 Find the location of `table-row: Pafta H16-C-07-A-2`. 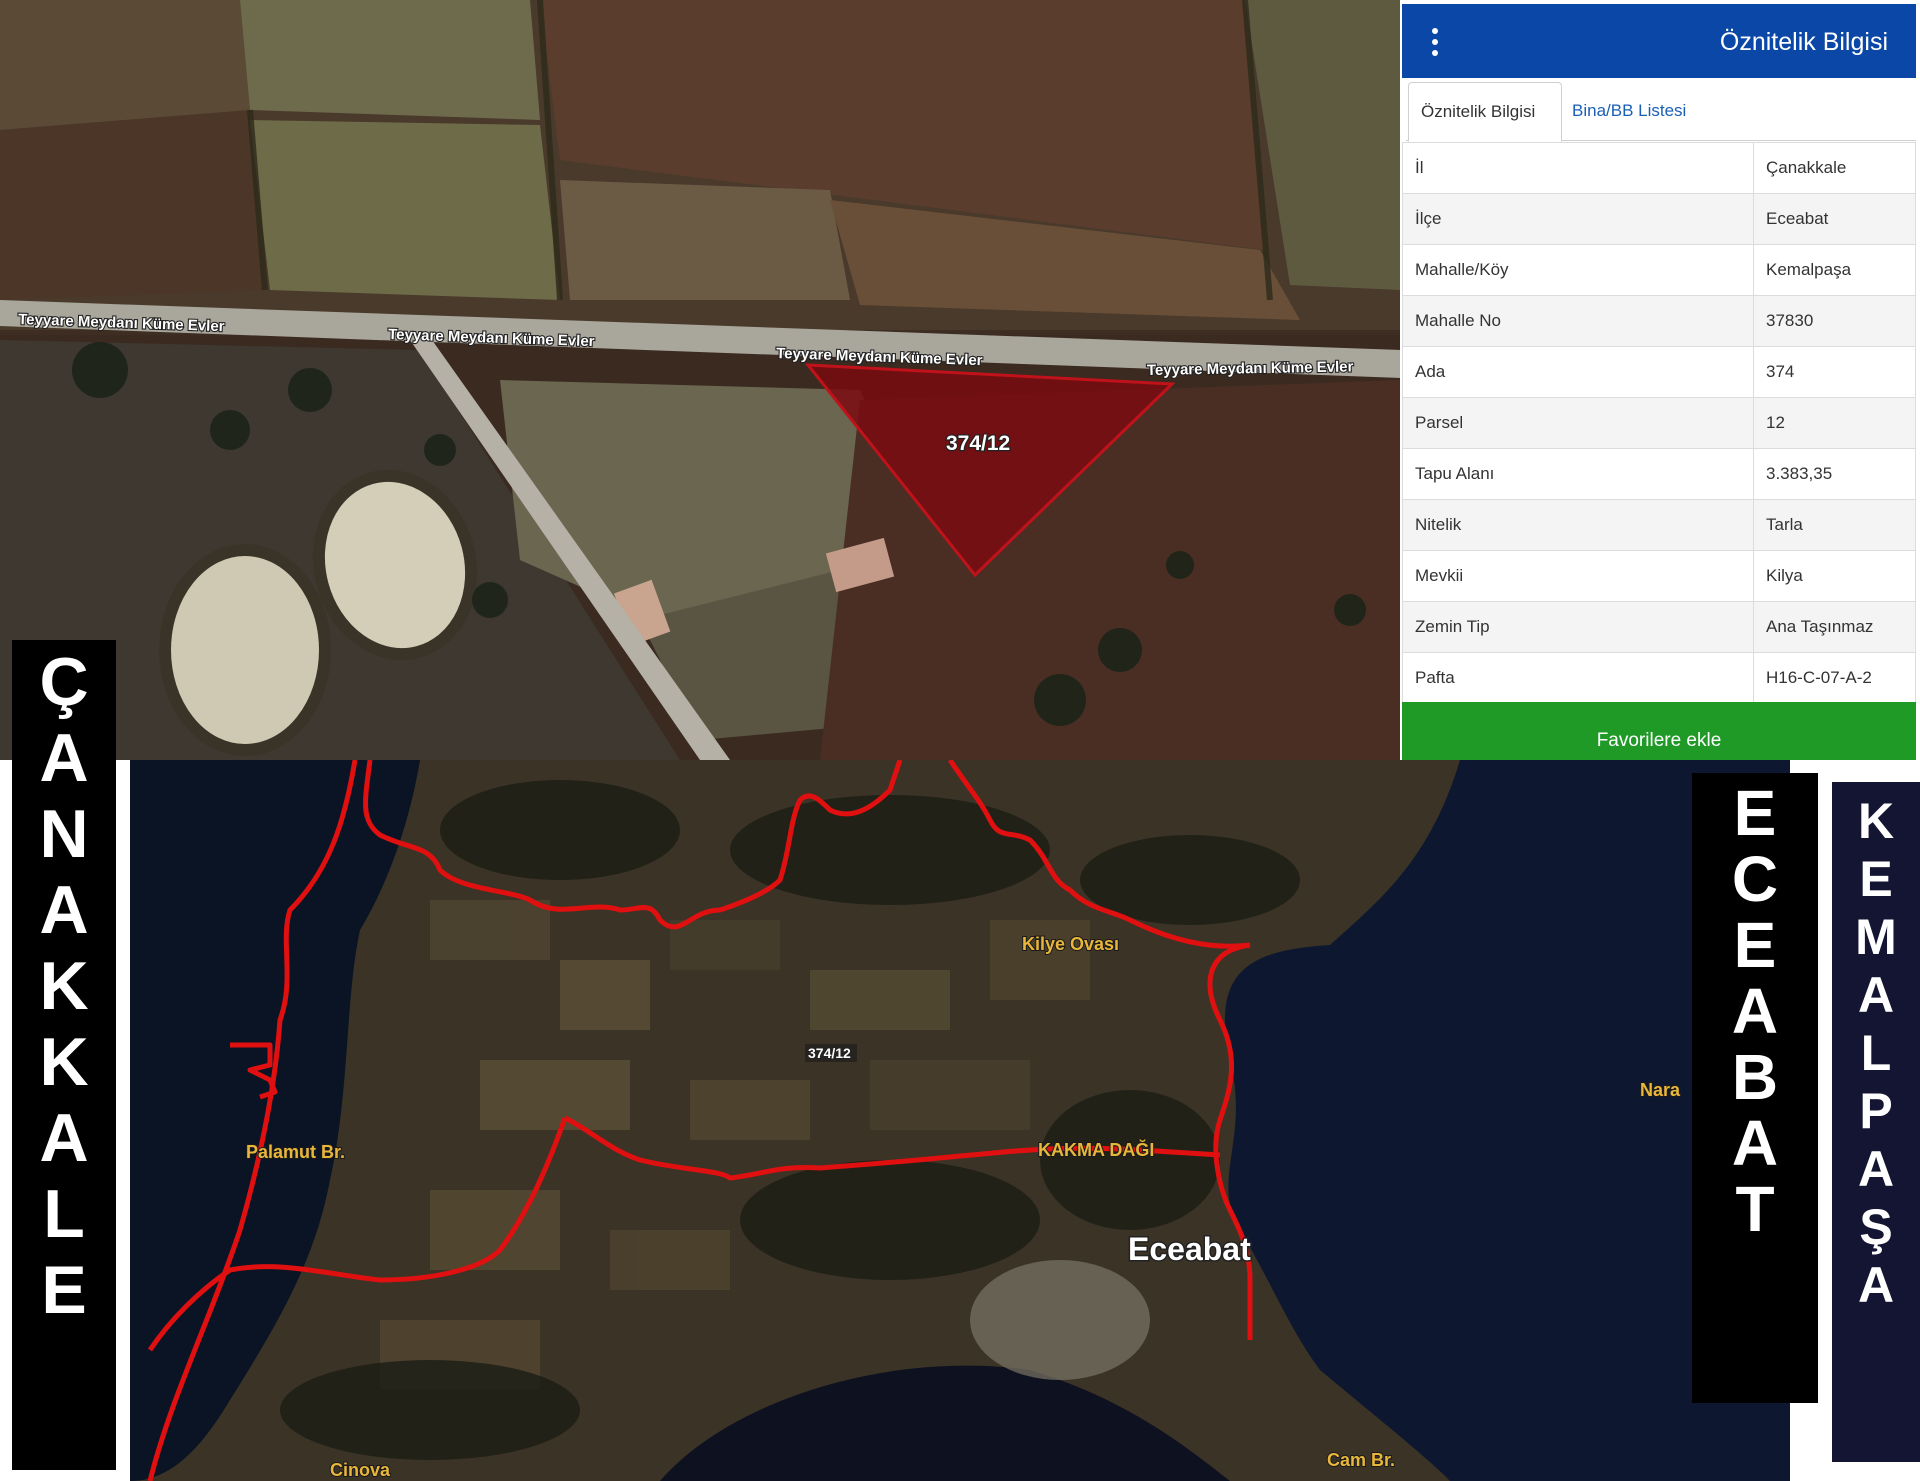

table-row: Pafta H16-C-07-A-2 is located at coordinates (1659, 678).